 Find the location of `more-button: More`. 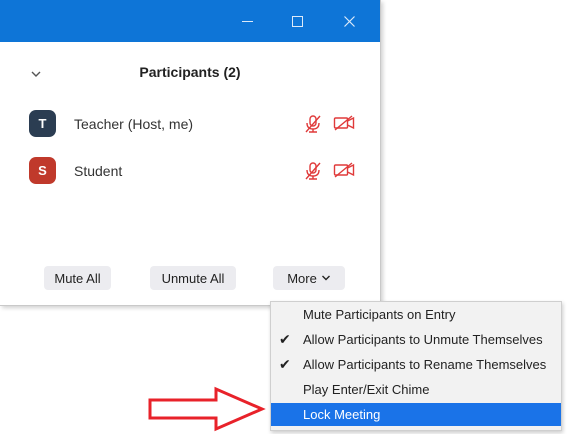

more-button: More is located at coordinates (309, 278).